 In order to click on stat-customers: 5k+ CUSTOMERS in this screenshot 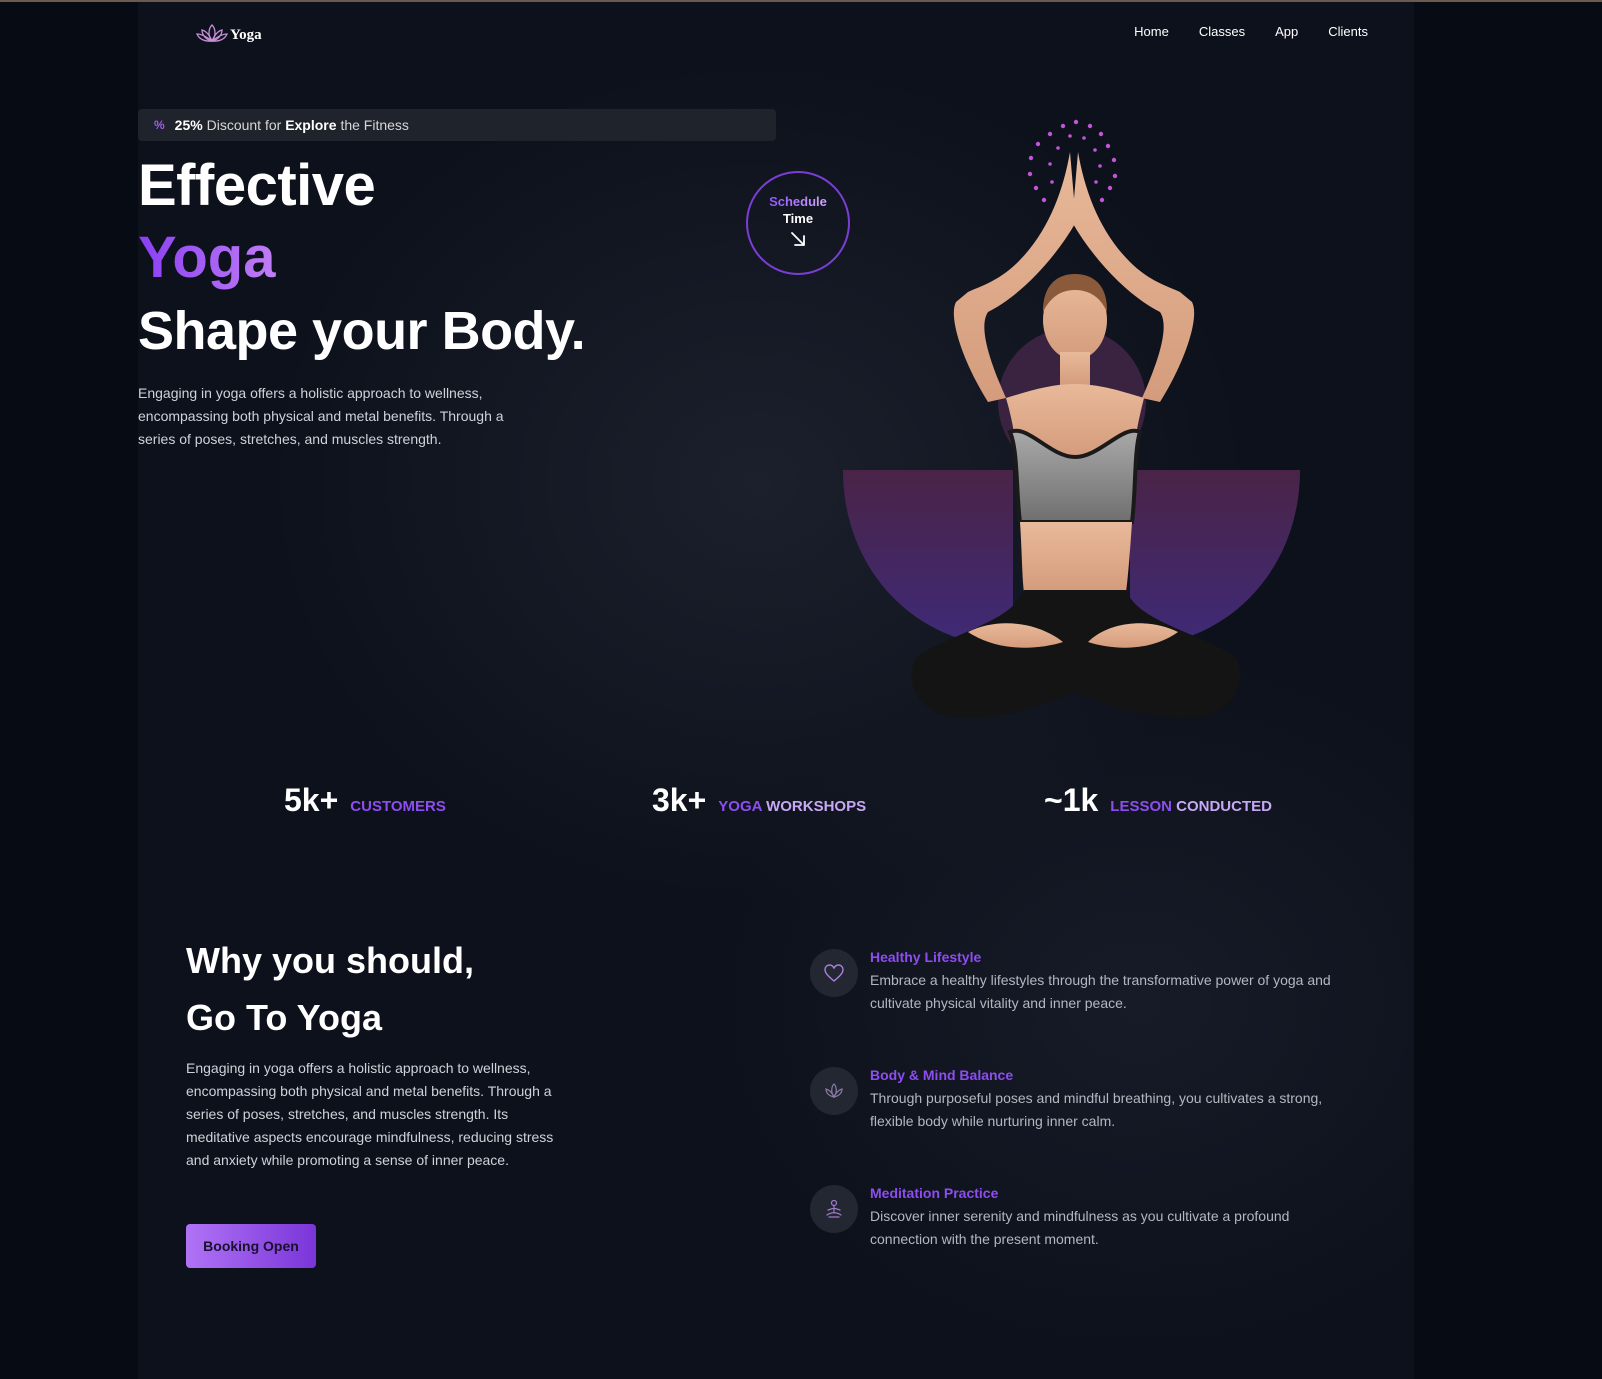, I will do `click(365, 800)`.